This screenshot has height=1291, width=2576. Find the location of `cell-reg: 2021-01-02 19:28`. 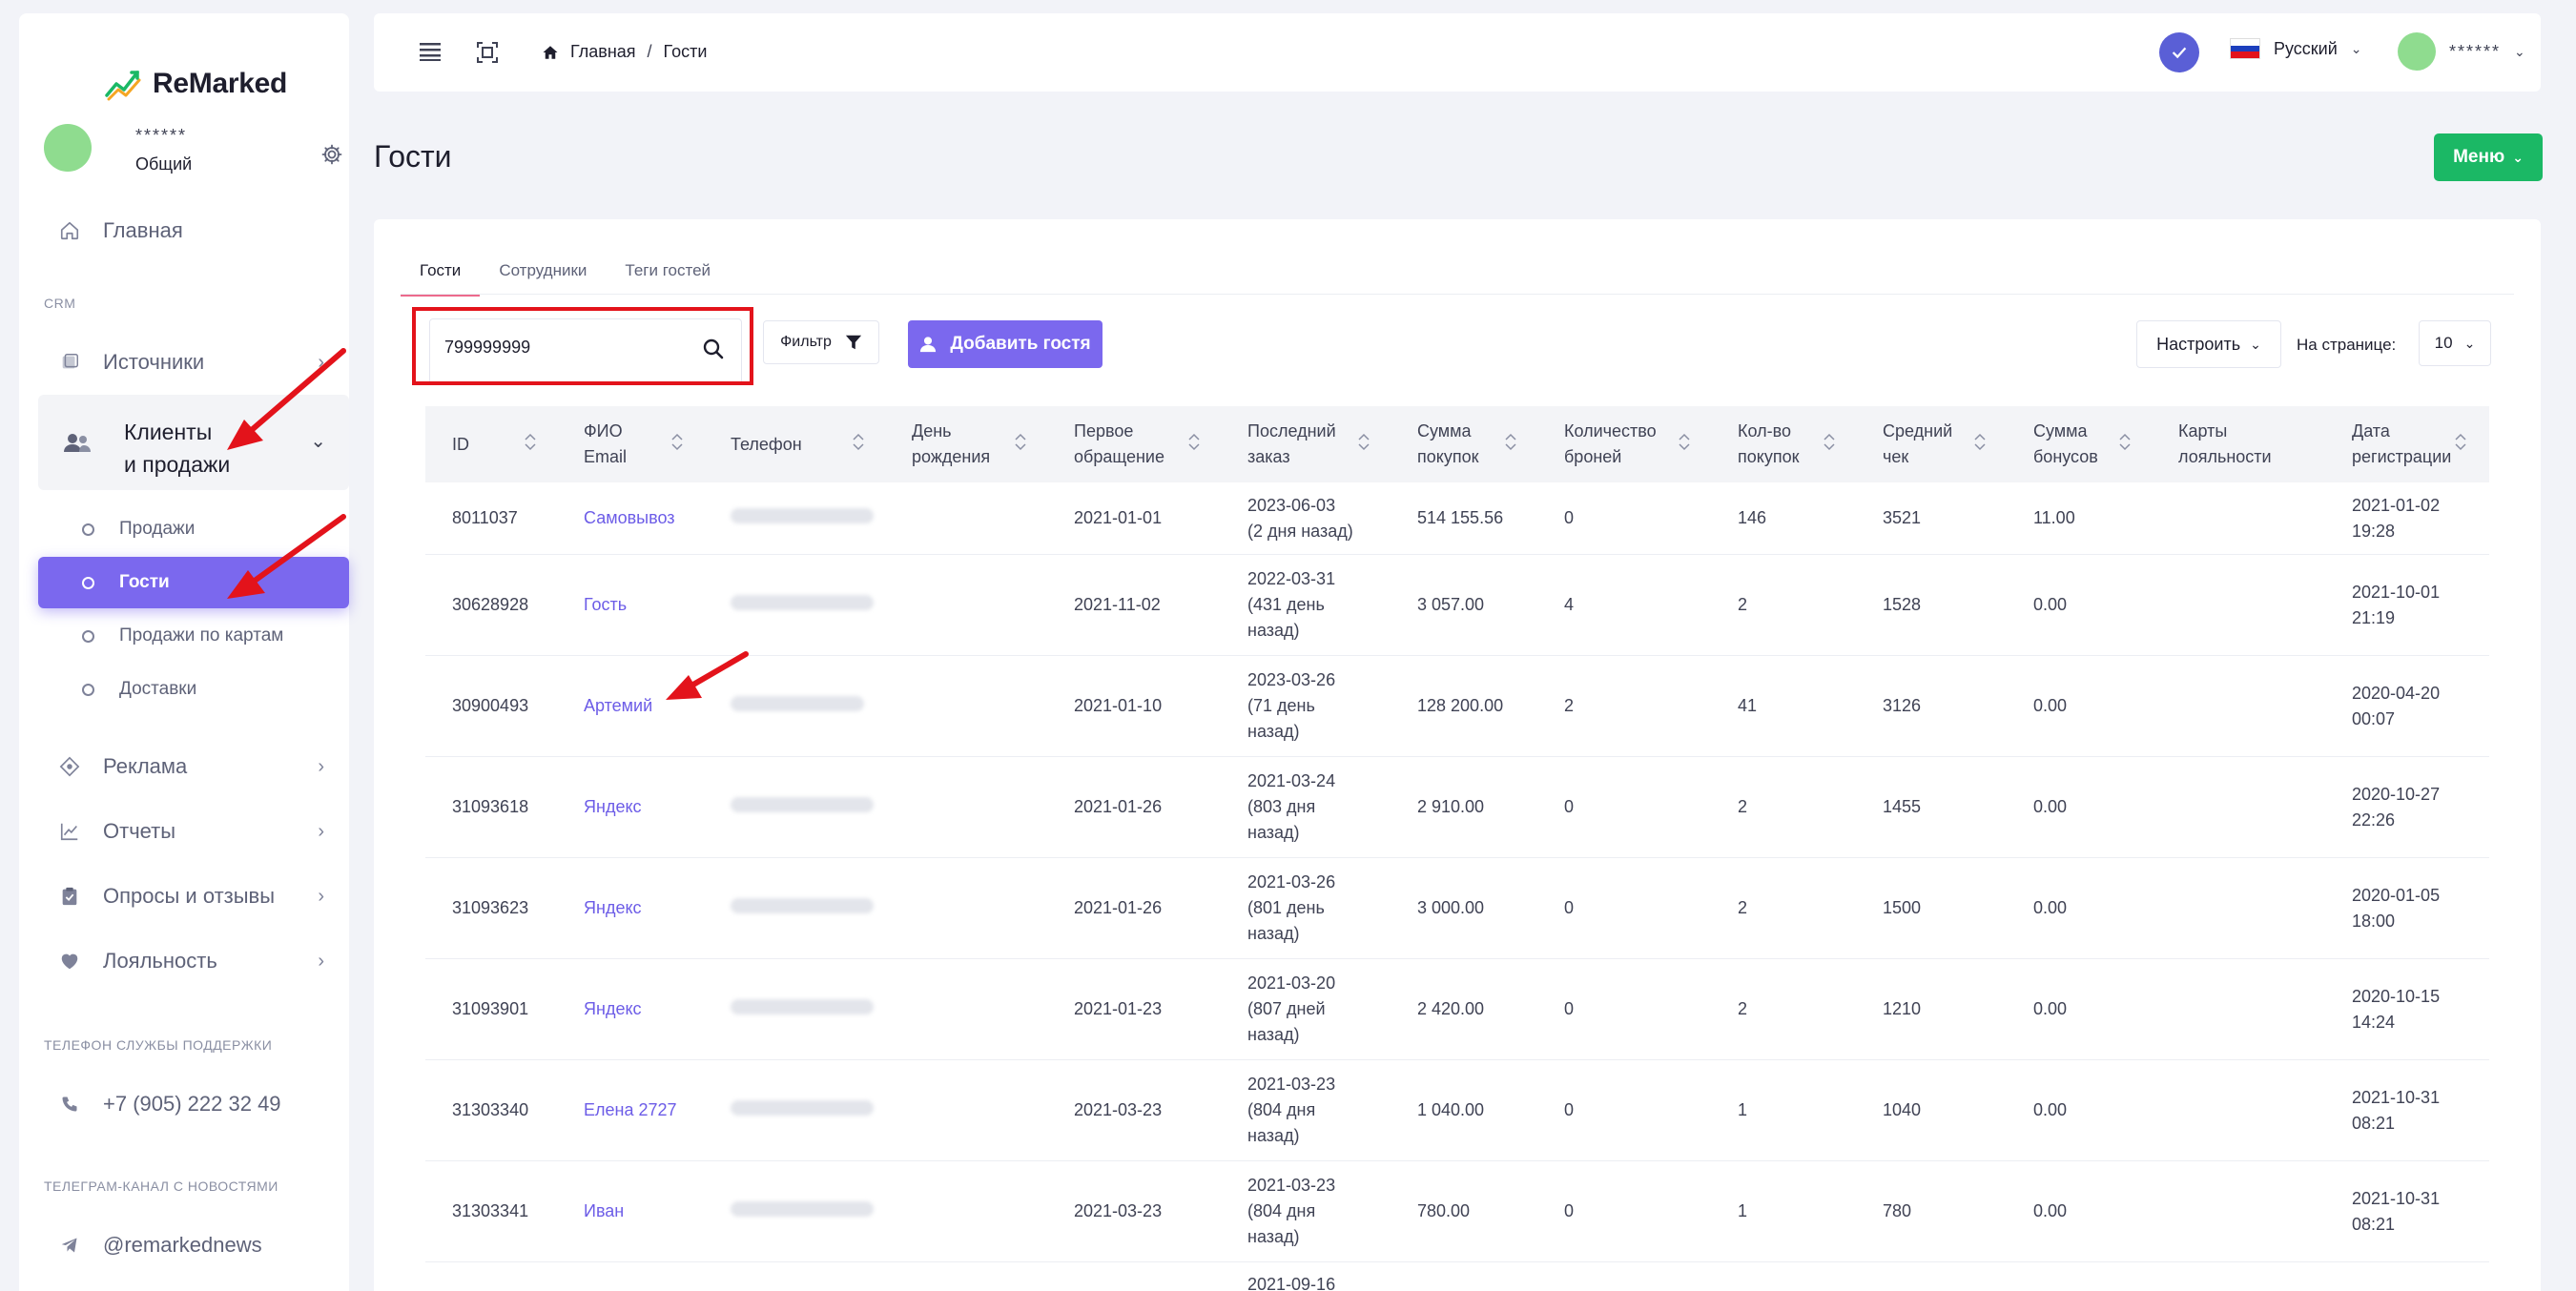

cell-reg: 2021-01-02 19:28 is located at coordinates (2396, 518).